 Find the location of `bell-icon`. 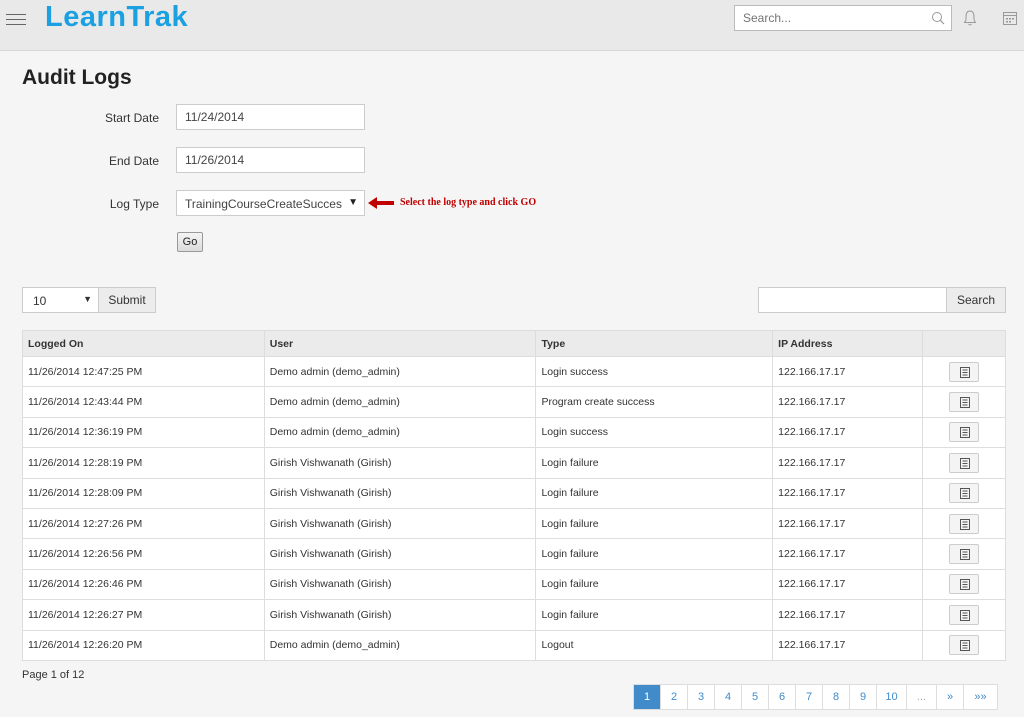

bell-icon is located at coordinates (970, 18).